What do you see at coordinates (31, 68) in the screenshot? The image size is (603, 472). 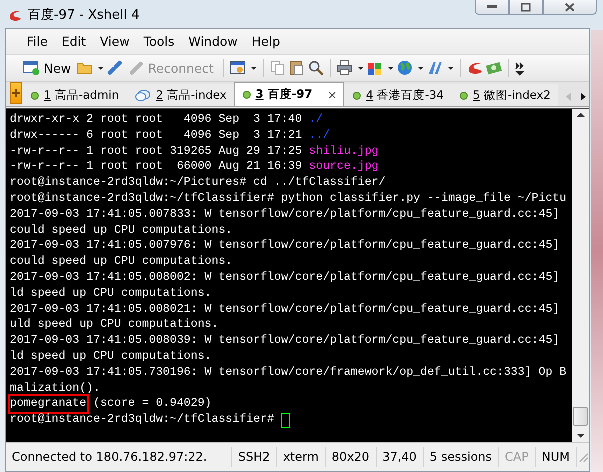 I see `new-window-icon` at bounding box center [31, 68].